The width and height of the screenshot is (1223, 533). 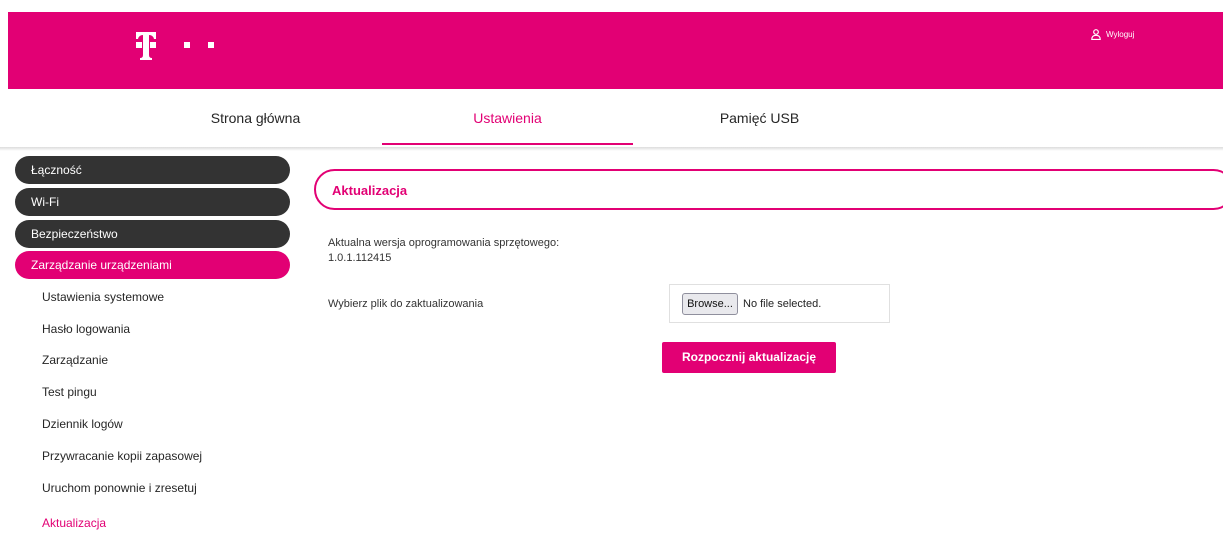 What do you see at coordinates (152, 202) in the screenshot?
I see `sidebar-item-wifi: Wi-Fi` at bounding box center [152, 202].